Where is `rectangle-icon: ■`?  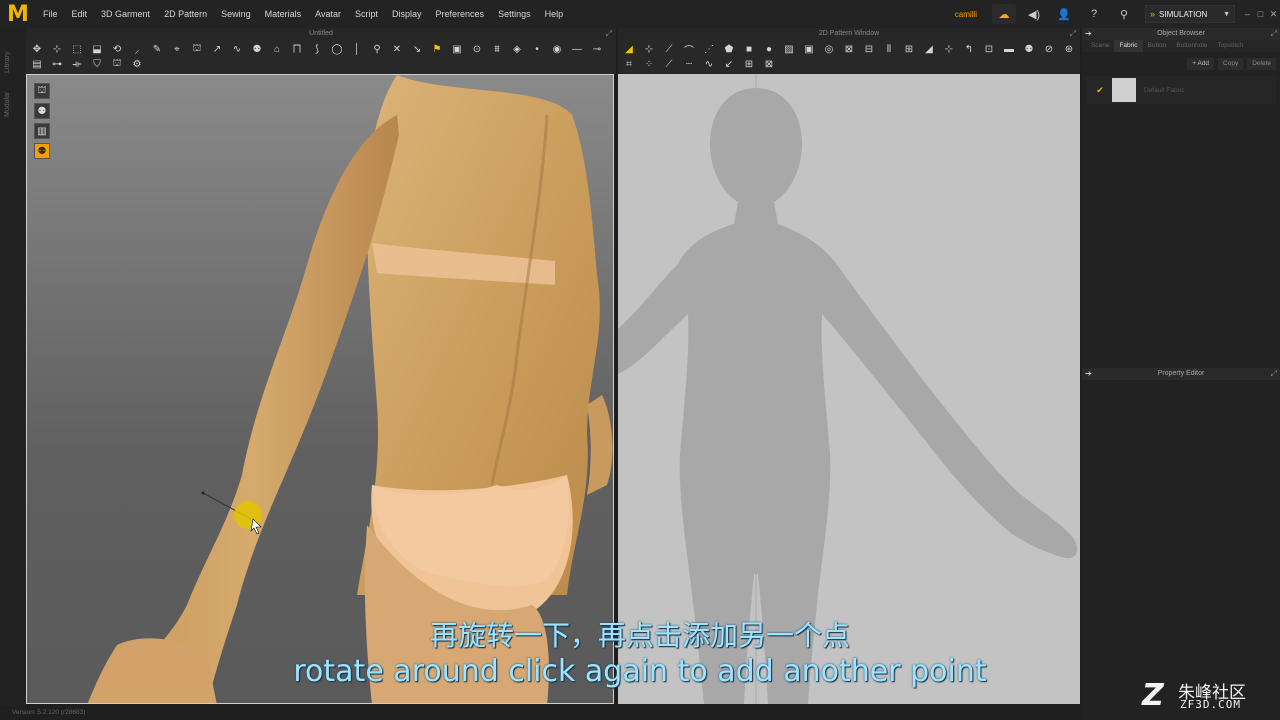 rectangle-icon: ■ is located at coordinates (749, 49).